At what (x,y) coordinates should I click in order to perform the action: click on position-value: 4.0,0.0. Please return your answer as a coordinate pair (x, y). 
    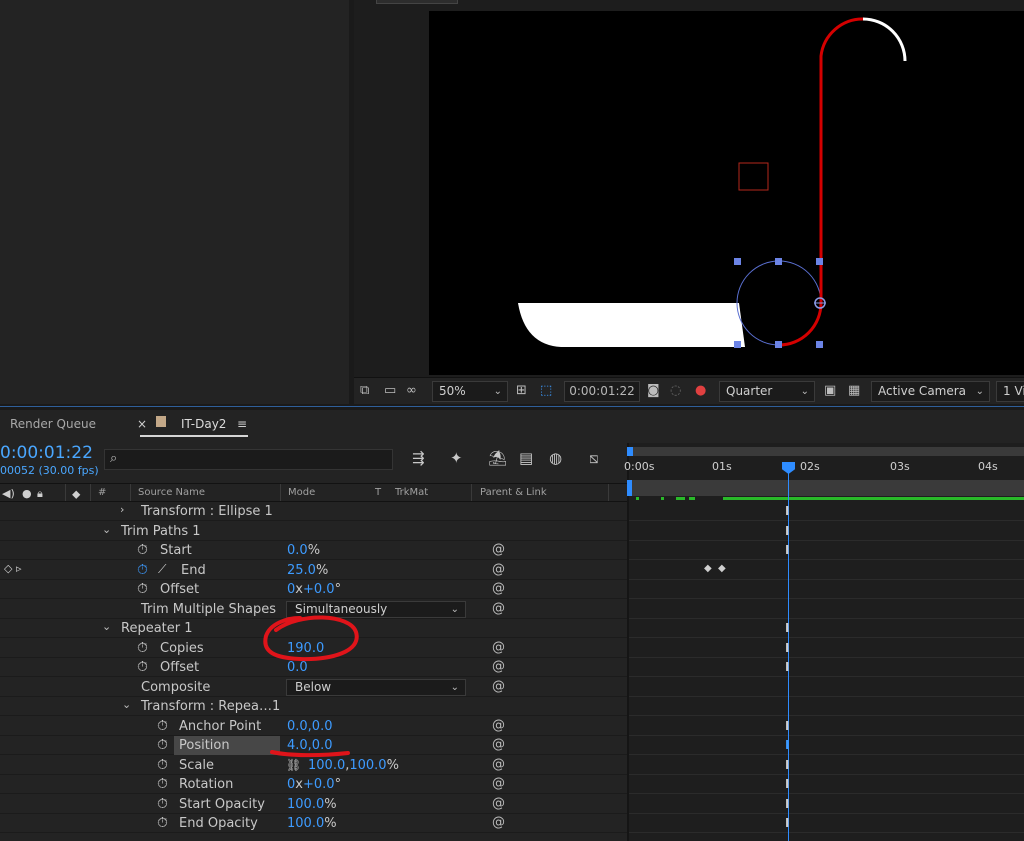
    Looking at the image, I should click on (309, 745).